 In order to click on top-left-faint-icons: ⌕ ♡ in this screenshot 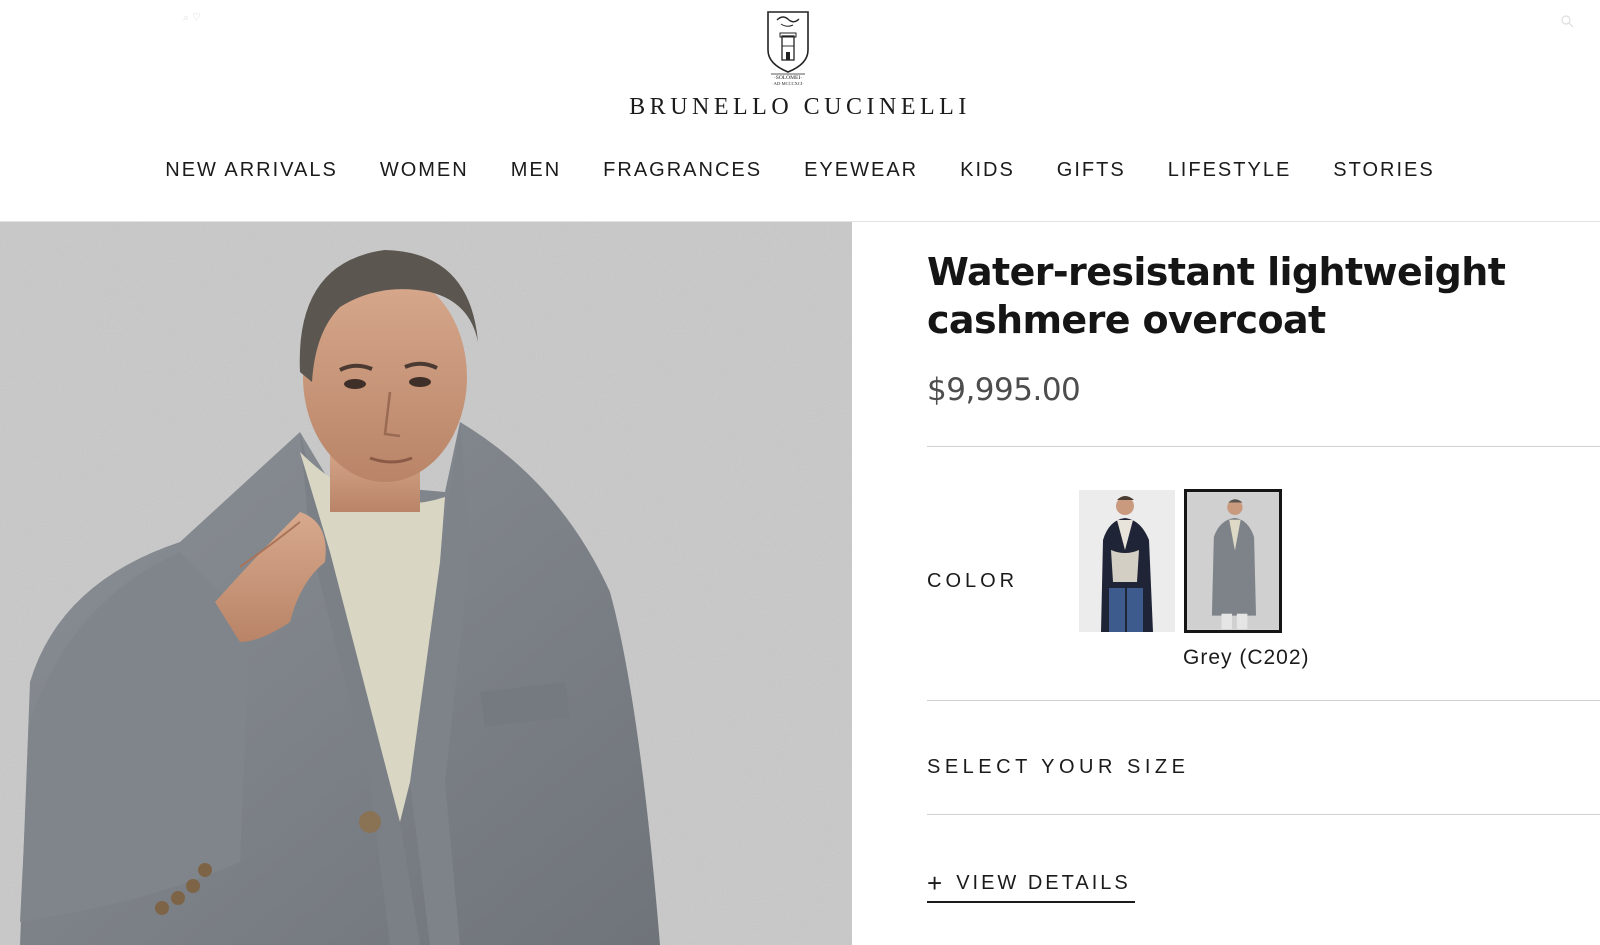, I will do `click(192, 18)`.